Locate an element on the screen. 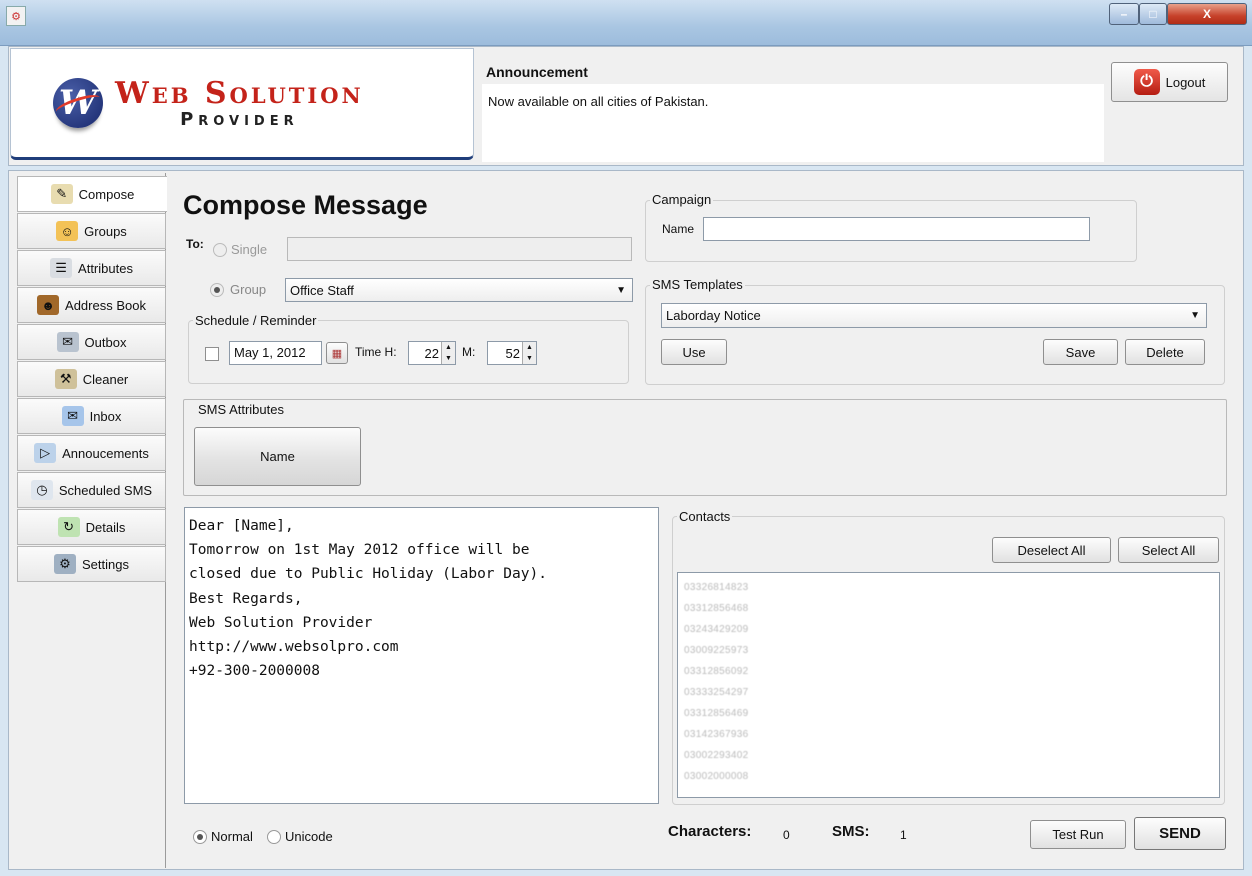 The height and width of the screenshot is (876, 1252). minute-spinner: 52 ▲ ▼ is located at coordinates (512, 353).